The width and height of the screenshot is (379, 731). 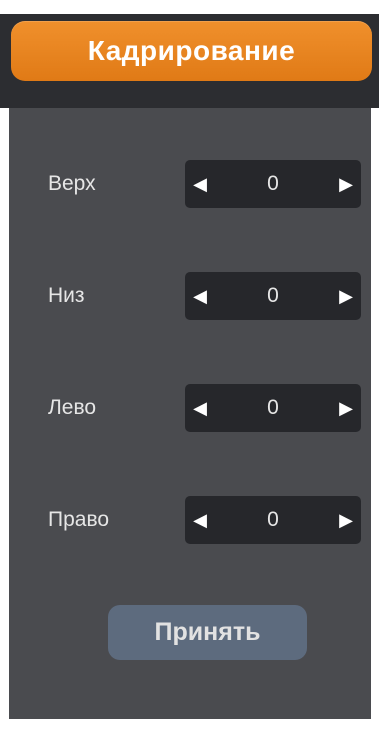 I want to click on panel-right-edge, so click(x=375, y=419).